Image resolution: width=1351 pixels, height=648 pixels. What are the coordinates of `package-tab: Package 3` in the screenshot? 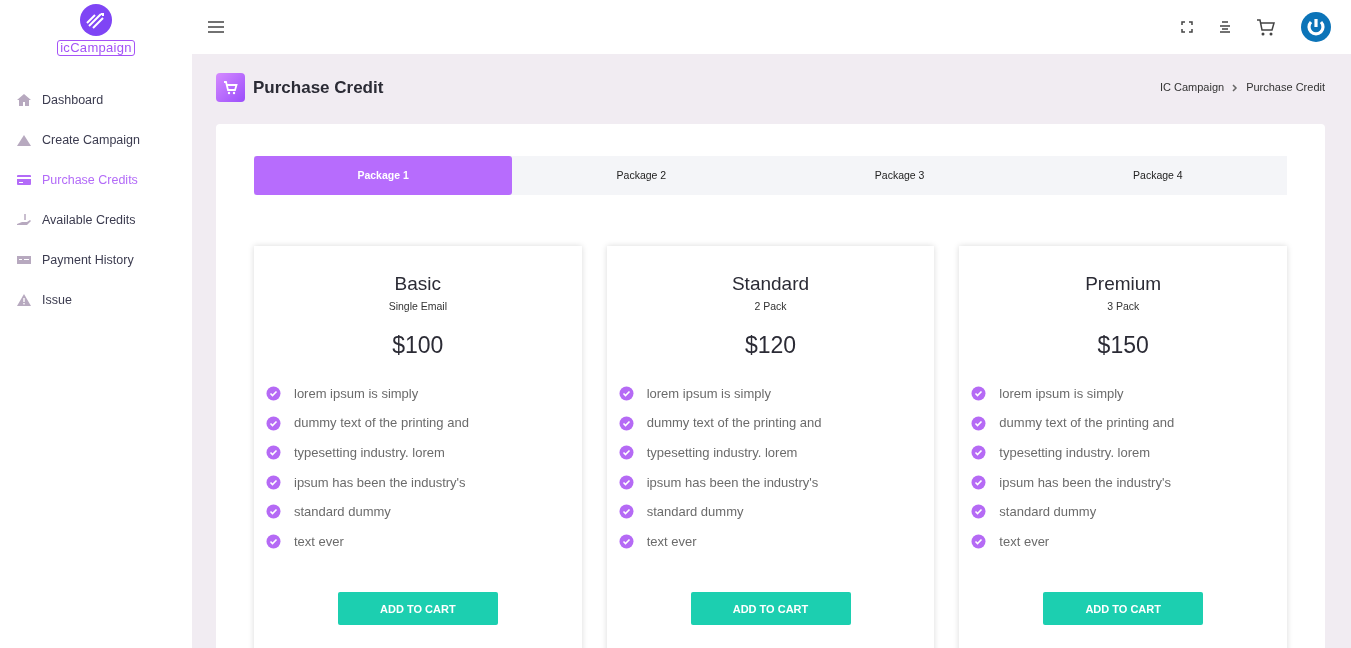 It's located at (899, 175).